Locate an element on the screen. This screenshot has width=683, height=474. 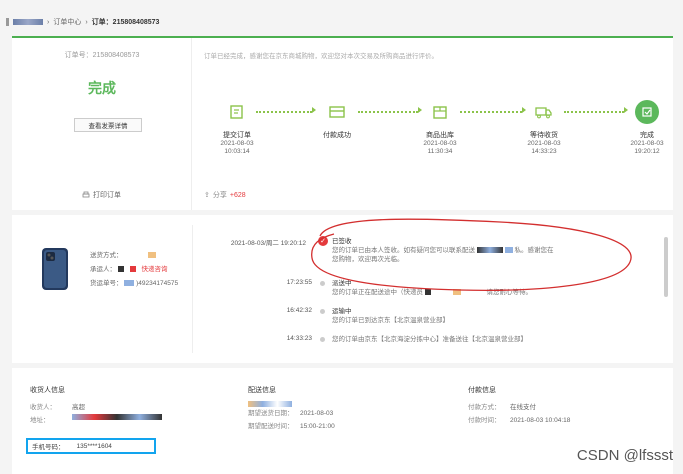
tracking-title: 运输中 is located at coordinates (342, 311).